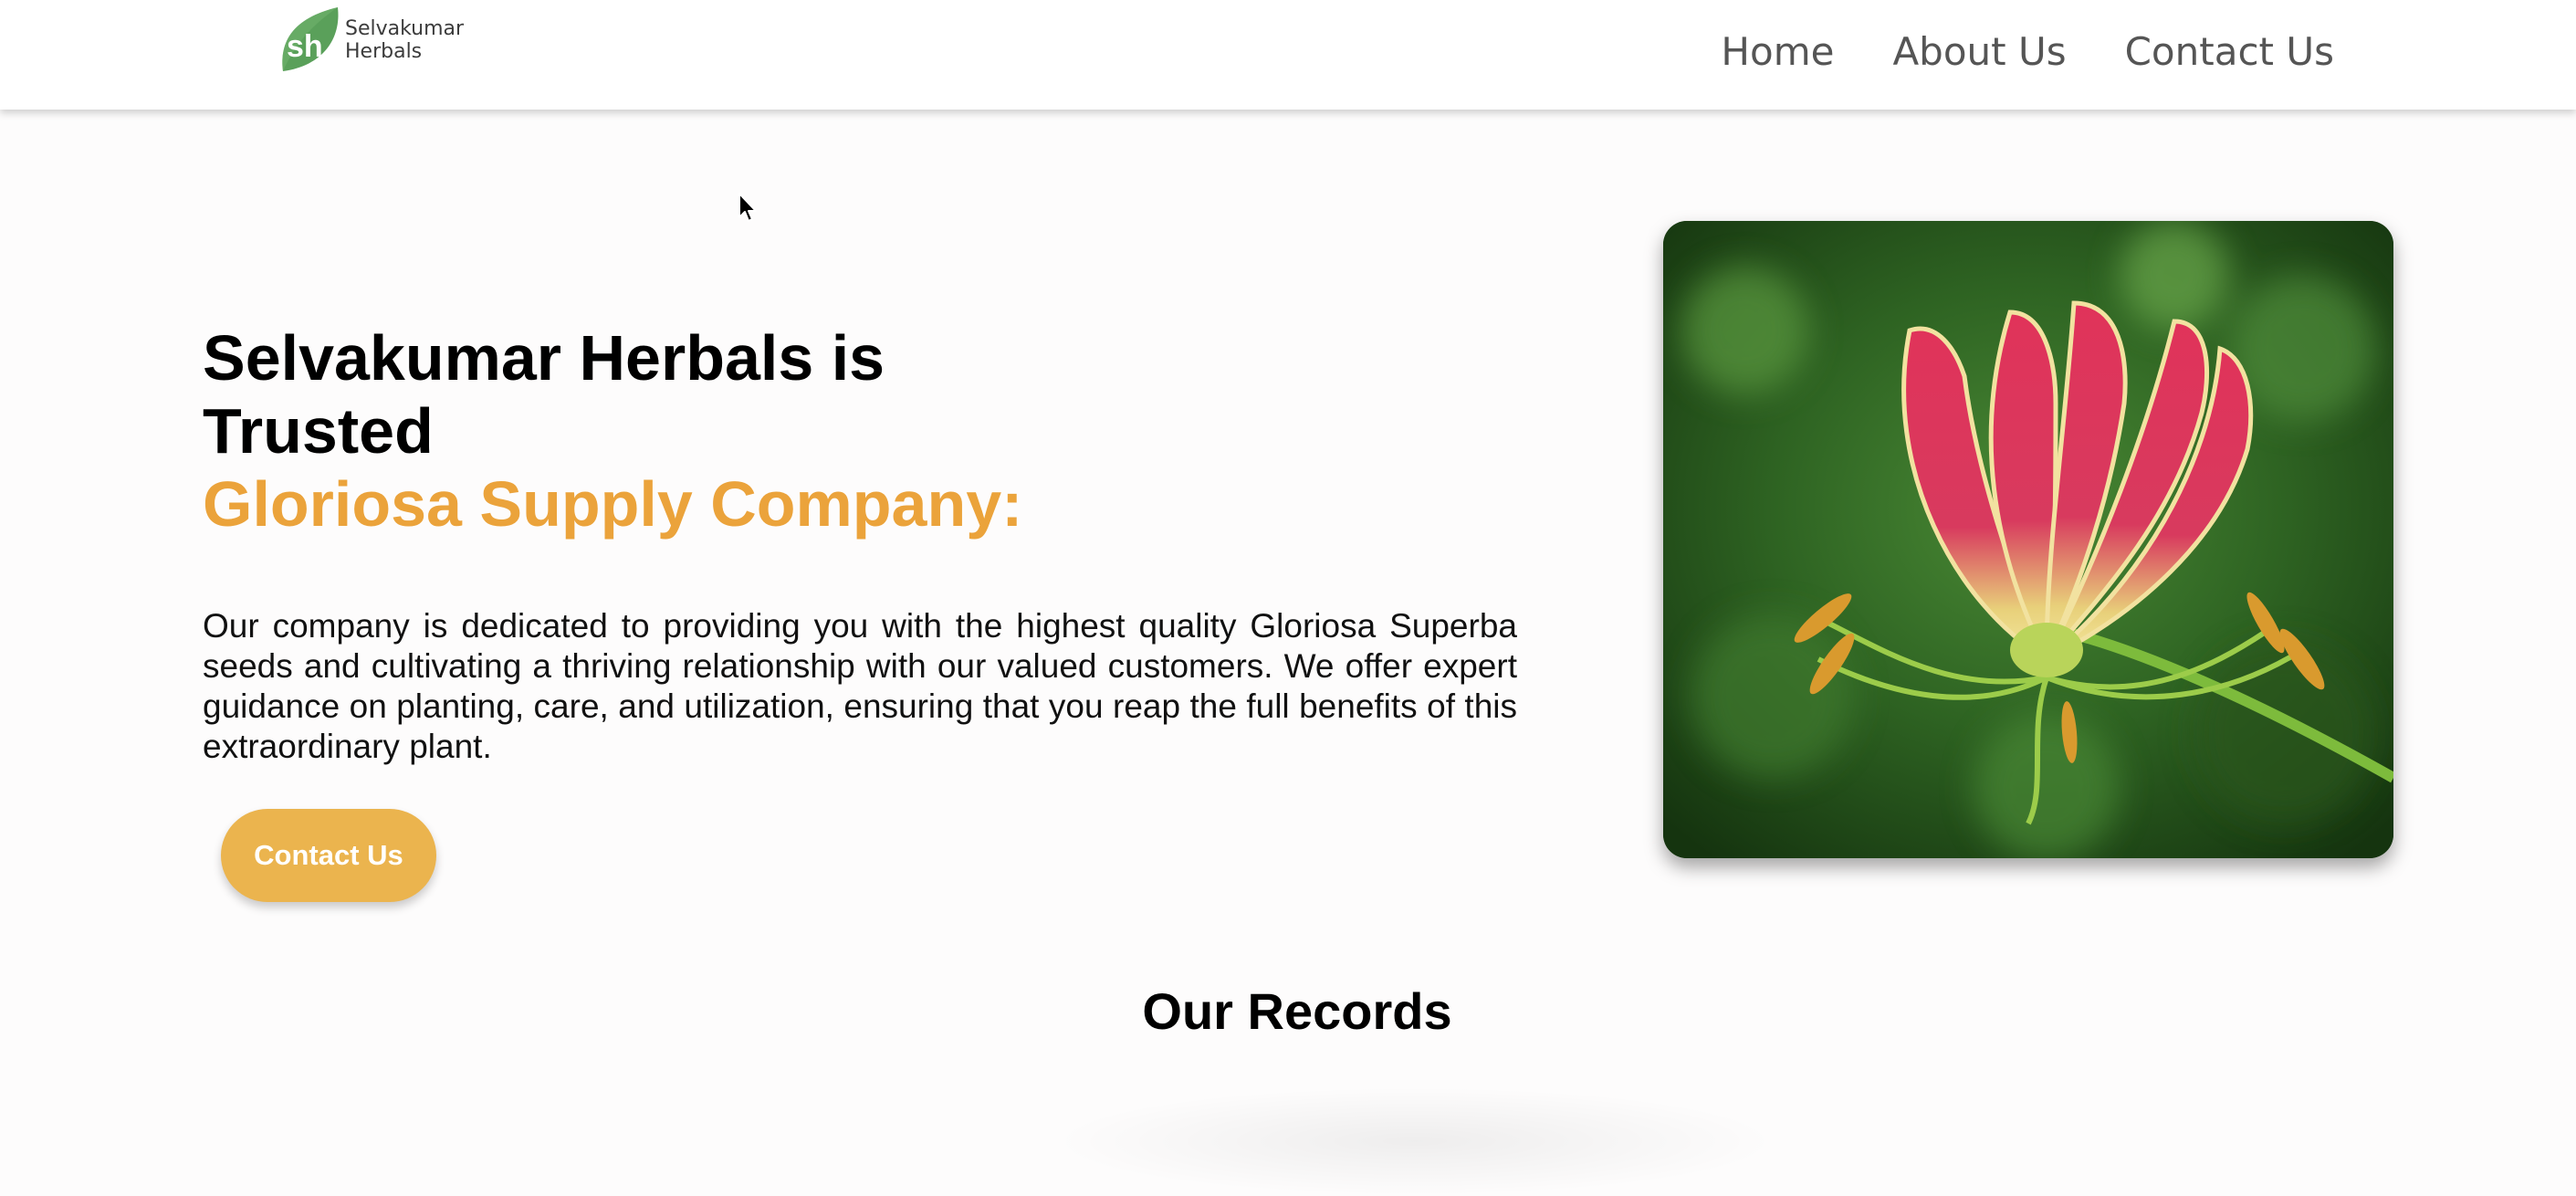  Describe the element at coordinates (1777, 52) in the screenshot. I see `nav-home-link: Home` at that location.